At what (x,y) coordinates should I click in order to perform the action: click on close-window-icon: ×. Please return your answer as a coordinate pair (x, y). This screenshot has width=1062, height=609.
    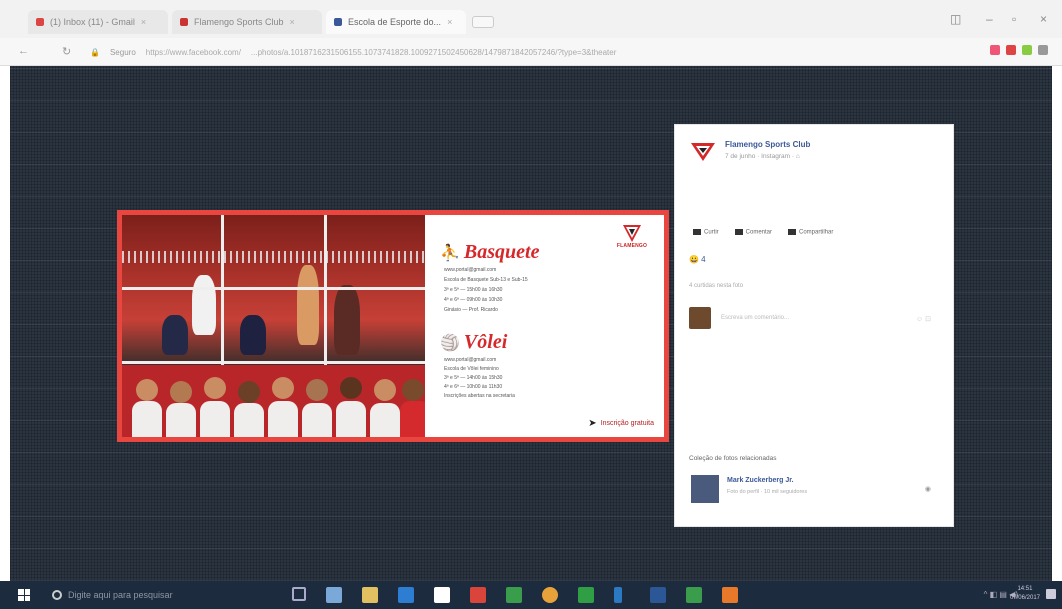
    Looking at the image, I should click on (1043, 19).